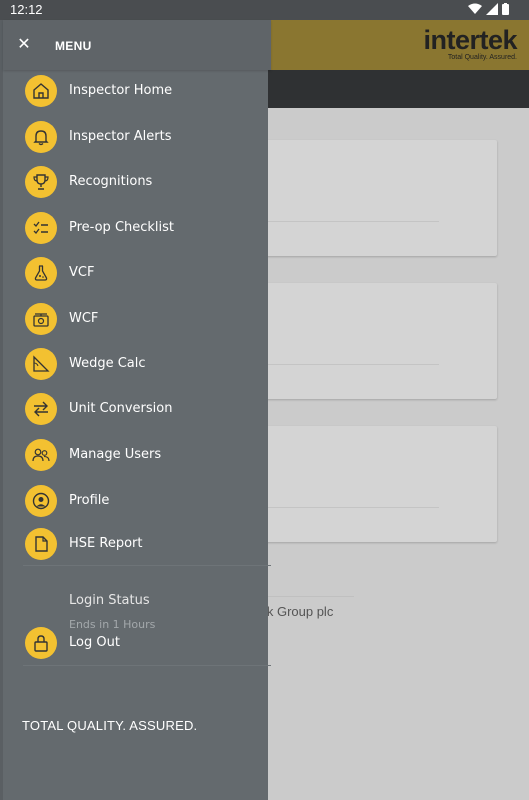 The height and width of the screenshot is (800, 529). I want to click on menu-item-unit-conversion: Unit Conversion, so click(135, 409).